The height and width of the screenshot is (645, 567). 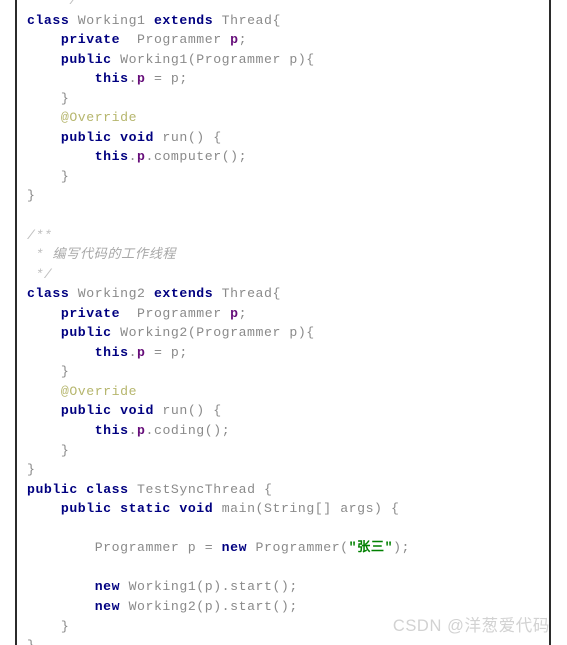 I want to click on code-token-cmt: /**, so click(x=40, y=235).